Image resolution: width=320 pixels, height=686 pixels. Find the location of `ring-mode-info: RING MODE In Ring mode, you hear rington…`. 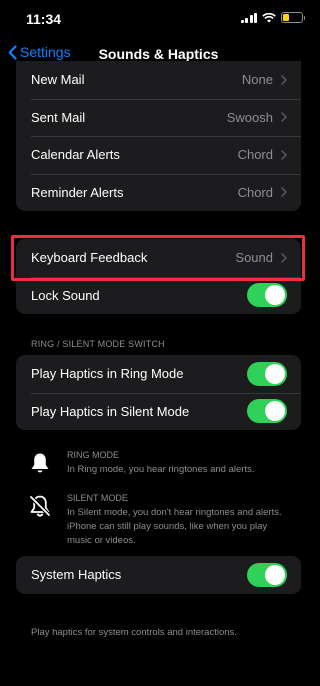

ring-mode-info: RING MODE In Ring mode, you hear rington… is located at coordinates (158, 465).